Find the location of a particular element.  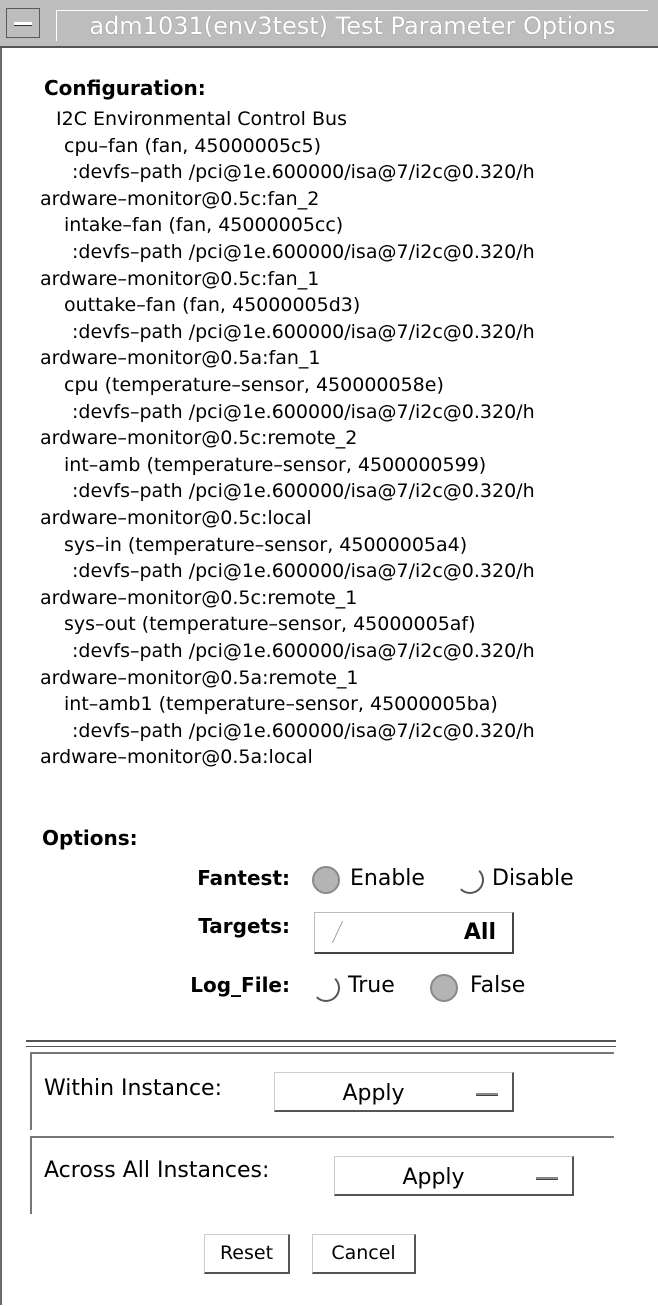

within-instance-menu: Apply is located at coordinates (394, 1092).